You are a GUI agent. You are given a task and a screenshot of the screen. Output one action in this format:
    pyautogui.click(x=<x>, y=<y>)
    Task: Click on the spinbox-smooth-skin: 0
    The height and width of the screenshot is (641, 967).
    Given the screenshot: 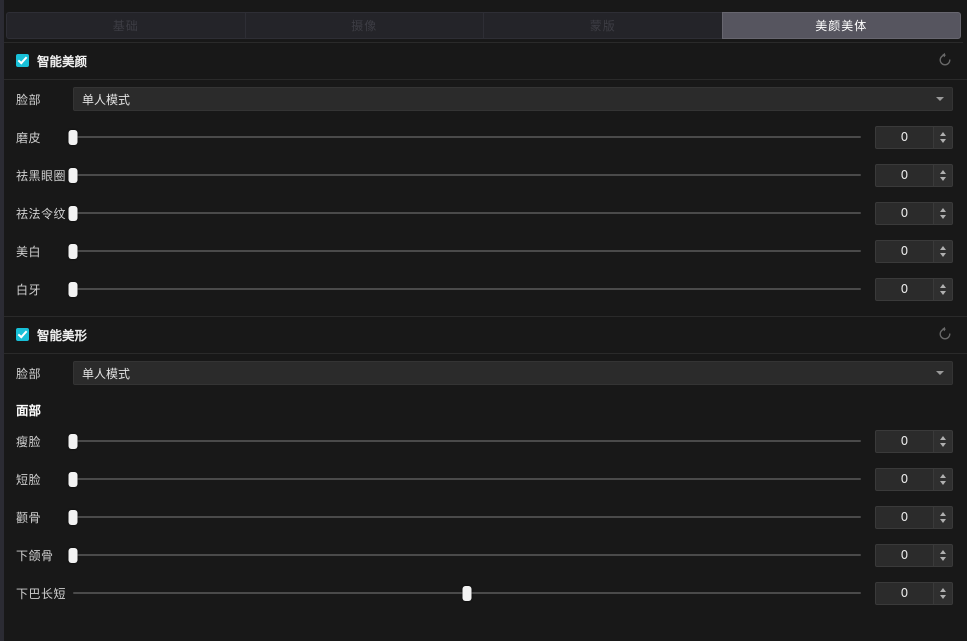 What is the action you would take?
    pyautogui.click(x=914, y=137)
    